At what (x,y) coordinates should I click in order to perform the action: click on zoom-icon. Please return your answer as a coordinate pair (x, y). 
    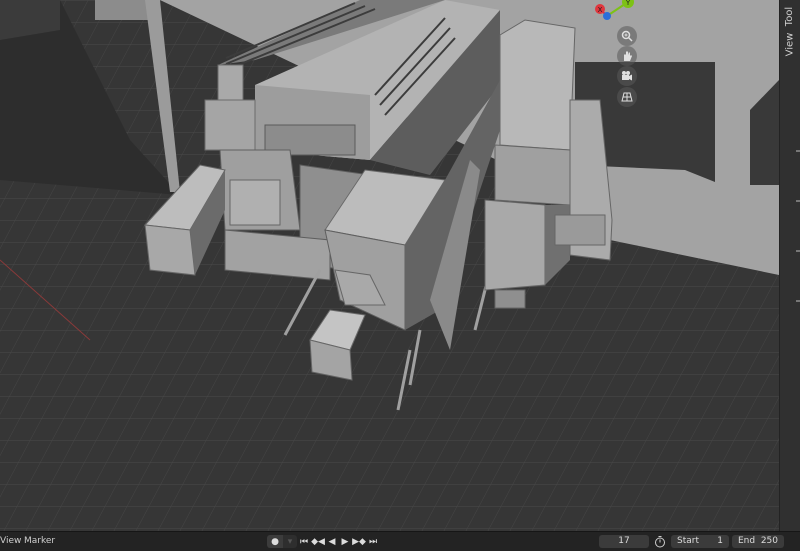
    Looking at the image, I should click on (627, 36).